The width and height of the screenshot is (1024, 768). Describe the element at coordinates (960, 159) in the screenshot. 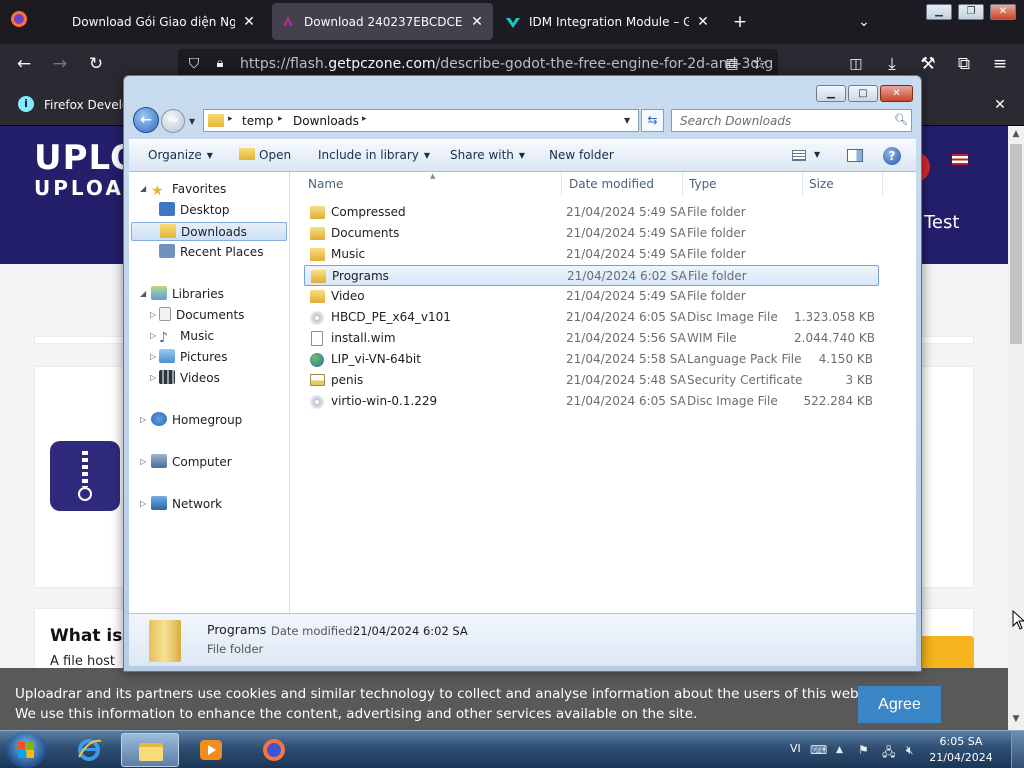

I see `flag-icon` at that location.